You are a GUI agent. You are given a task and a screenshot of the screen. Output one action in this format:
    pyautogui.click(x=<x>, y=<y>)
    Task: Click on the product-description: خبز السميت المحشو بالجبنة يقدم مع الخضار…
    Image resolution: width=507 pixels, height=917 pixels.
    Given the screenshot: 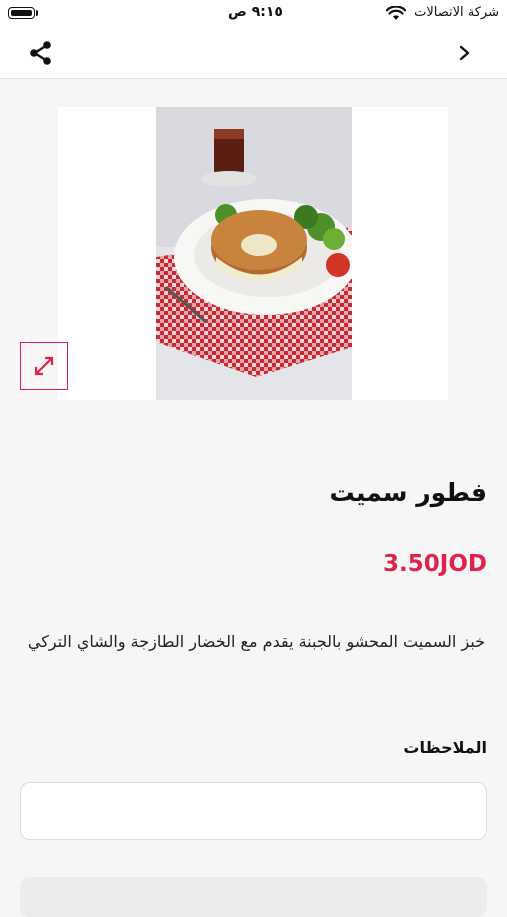 What is the action you would take?
    pyautogui.click(x=256, y=641)
    